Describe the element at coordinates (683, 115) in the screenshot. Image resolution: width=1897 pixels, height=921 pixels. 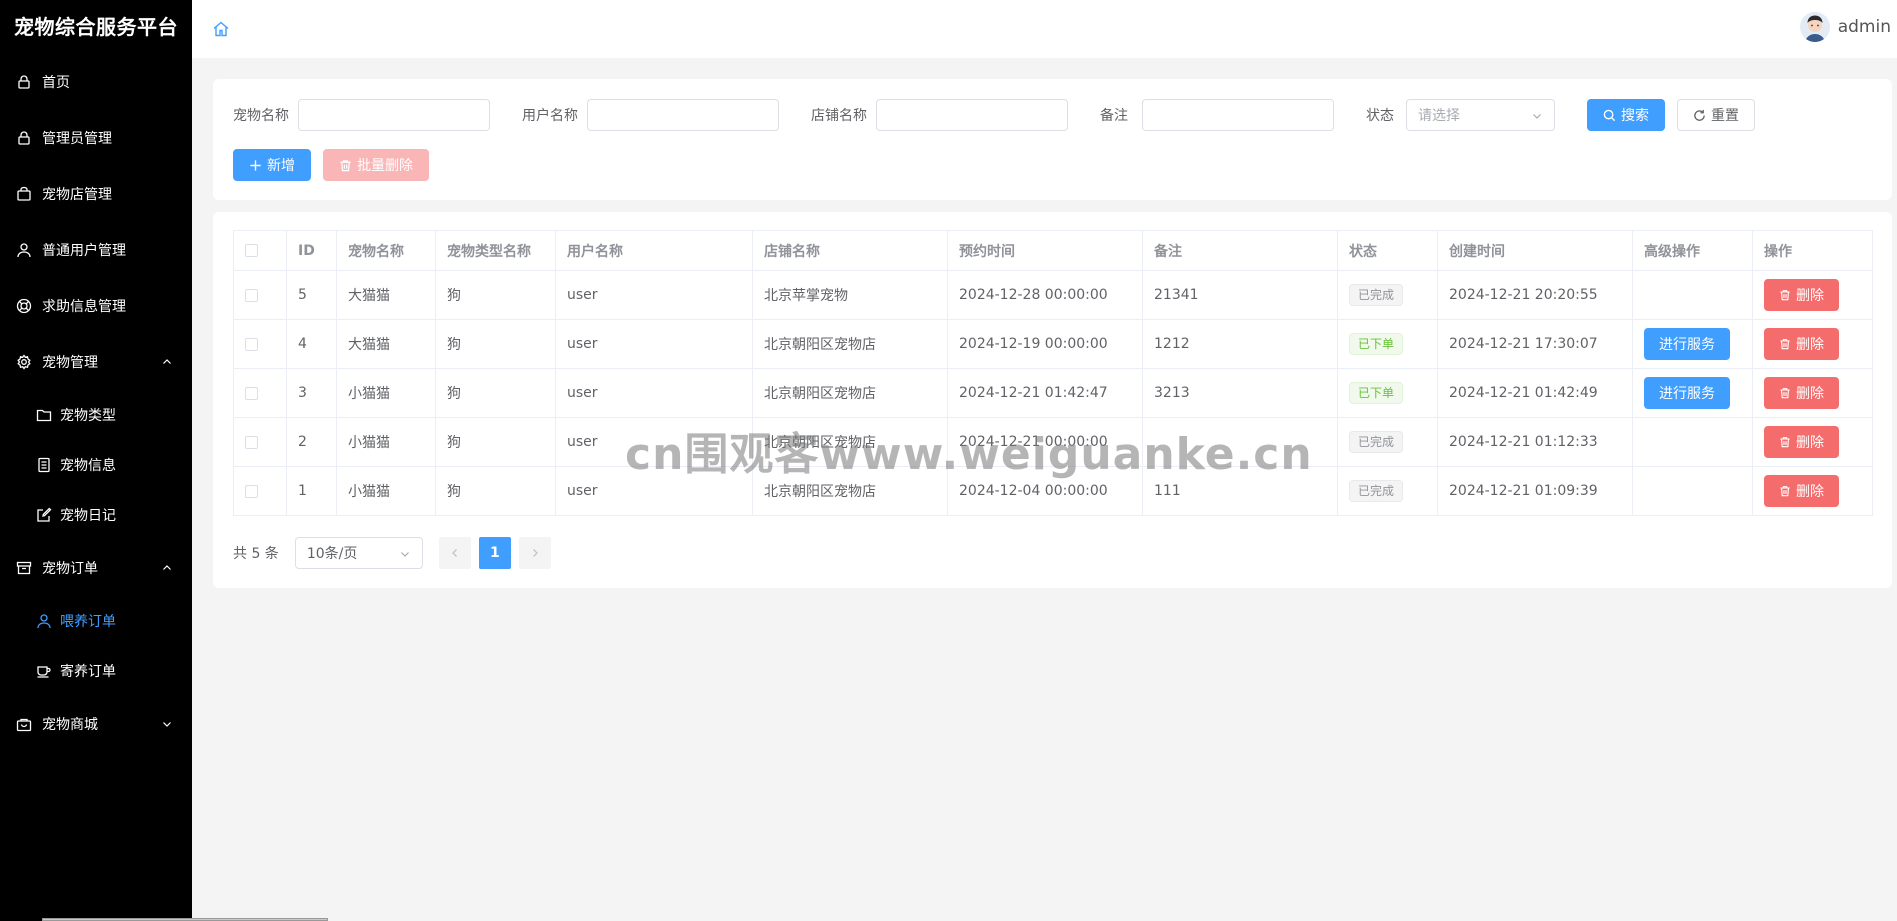
I see `user-name-input` at that location.